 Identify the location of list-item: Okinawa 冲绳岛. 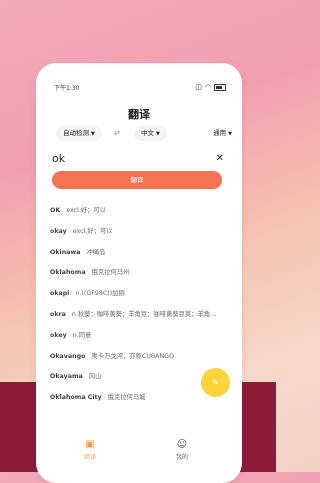
(142, 257).